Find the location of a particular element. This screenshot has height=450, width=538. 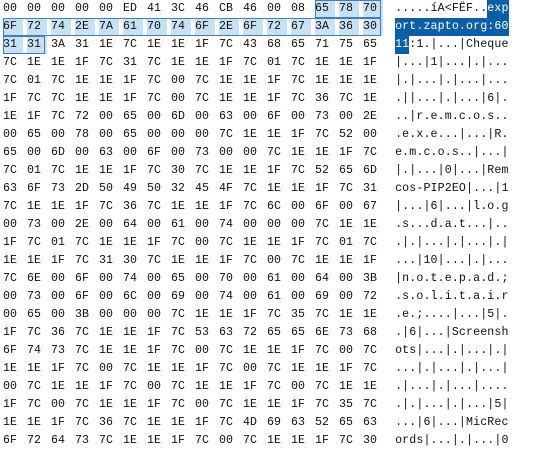

hex-byte: 4F is located at coordinates (229, 189).